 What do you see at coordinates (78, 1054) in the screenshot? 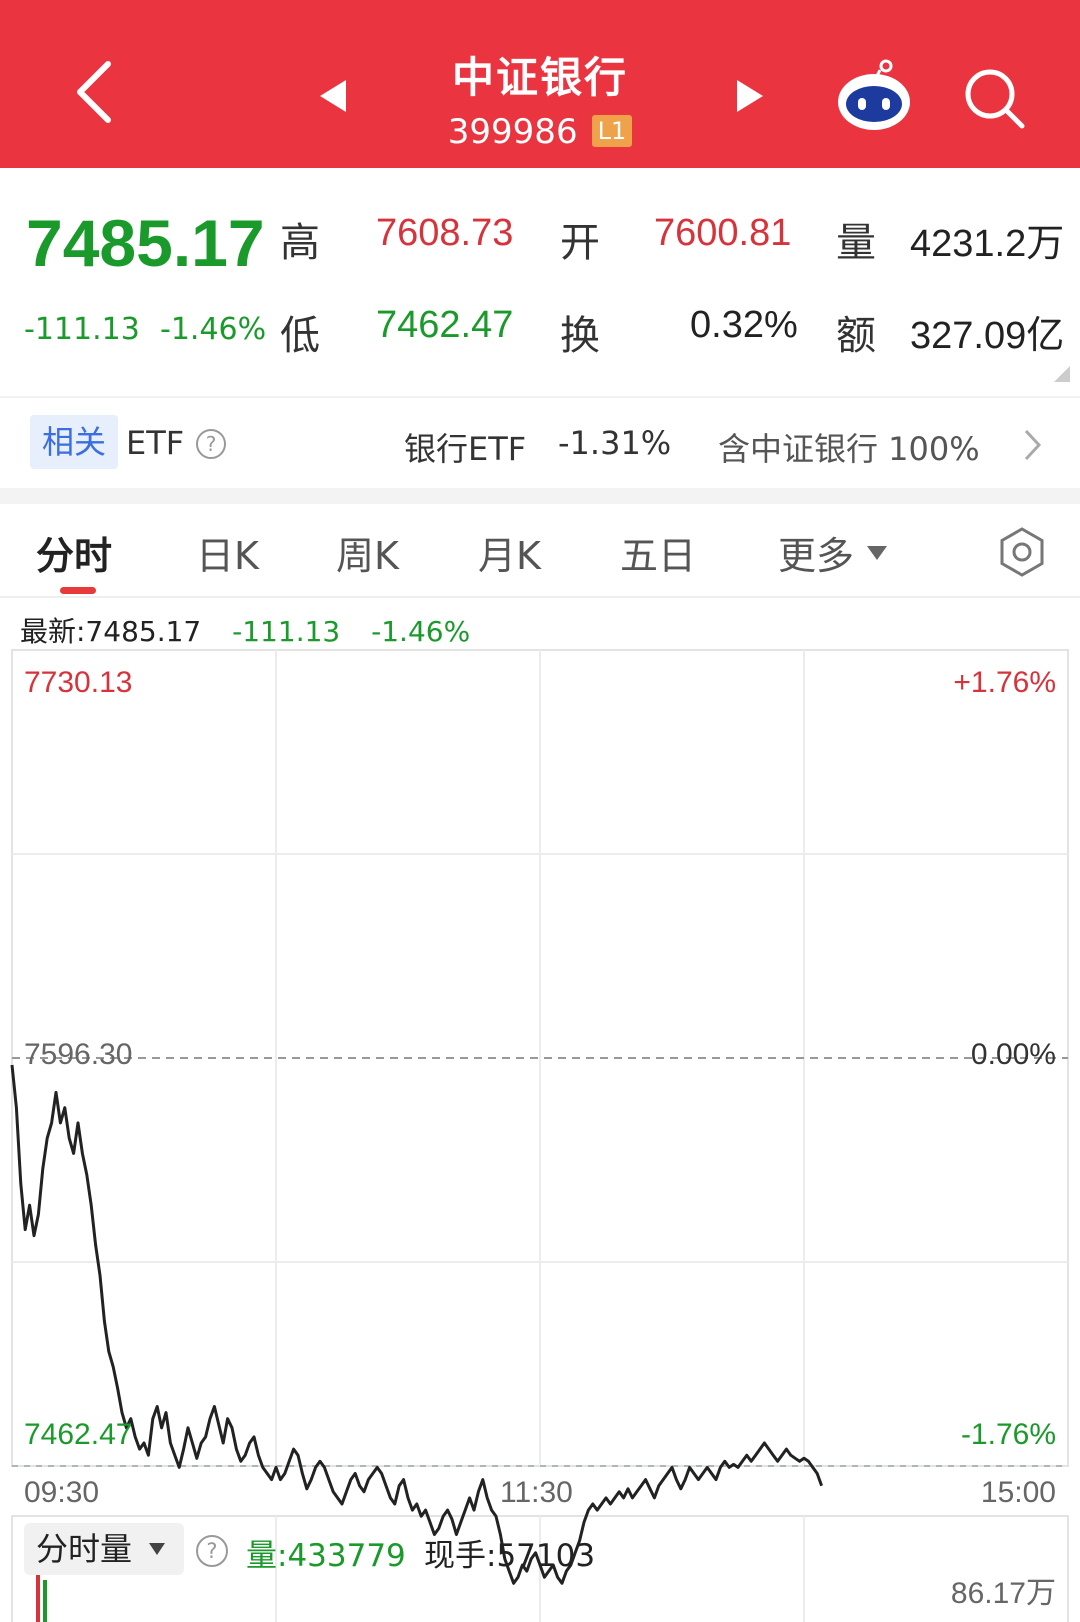
I see `y-axis-mid-label: 7596.30` at bounding box center [78, 1054].